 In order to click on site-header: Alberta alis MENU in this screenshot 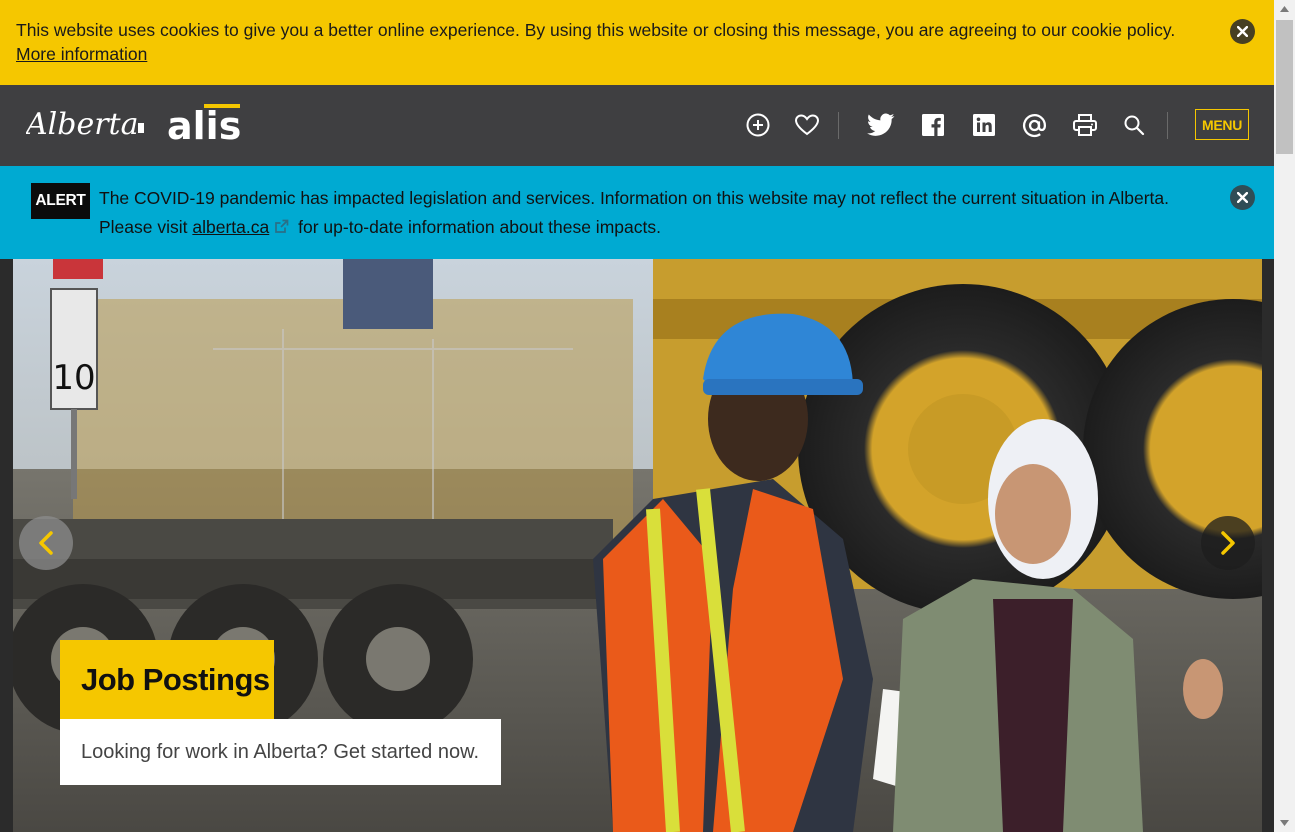, I will do `click(637, 125)`.